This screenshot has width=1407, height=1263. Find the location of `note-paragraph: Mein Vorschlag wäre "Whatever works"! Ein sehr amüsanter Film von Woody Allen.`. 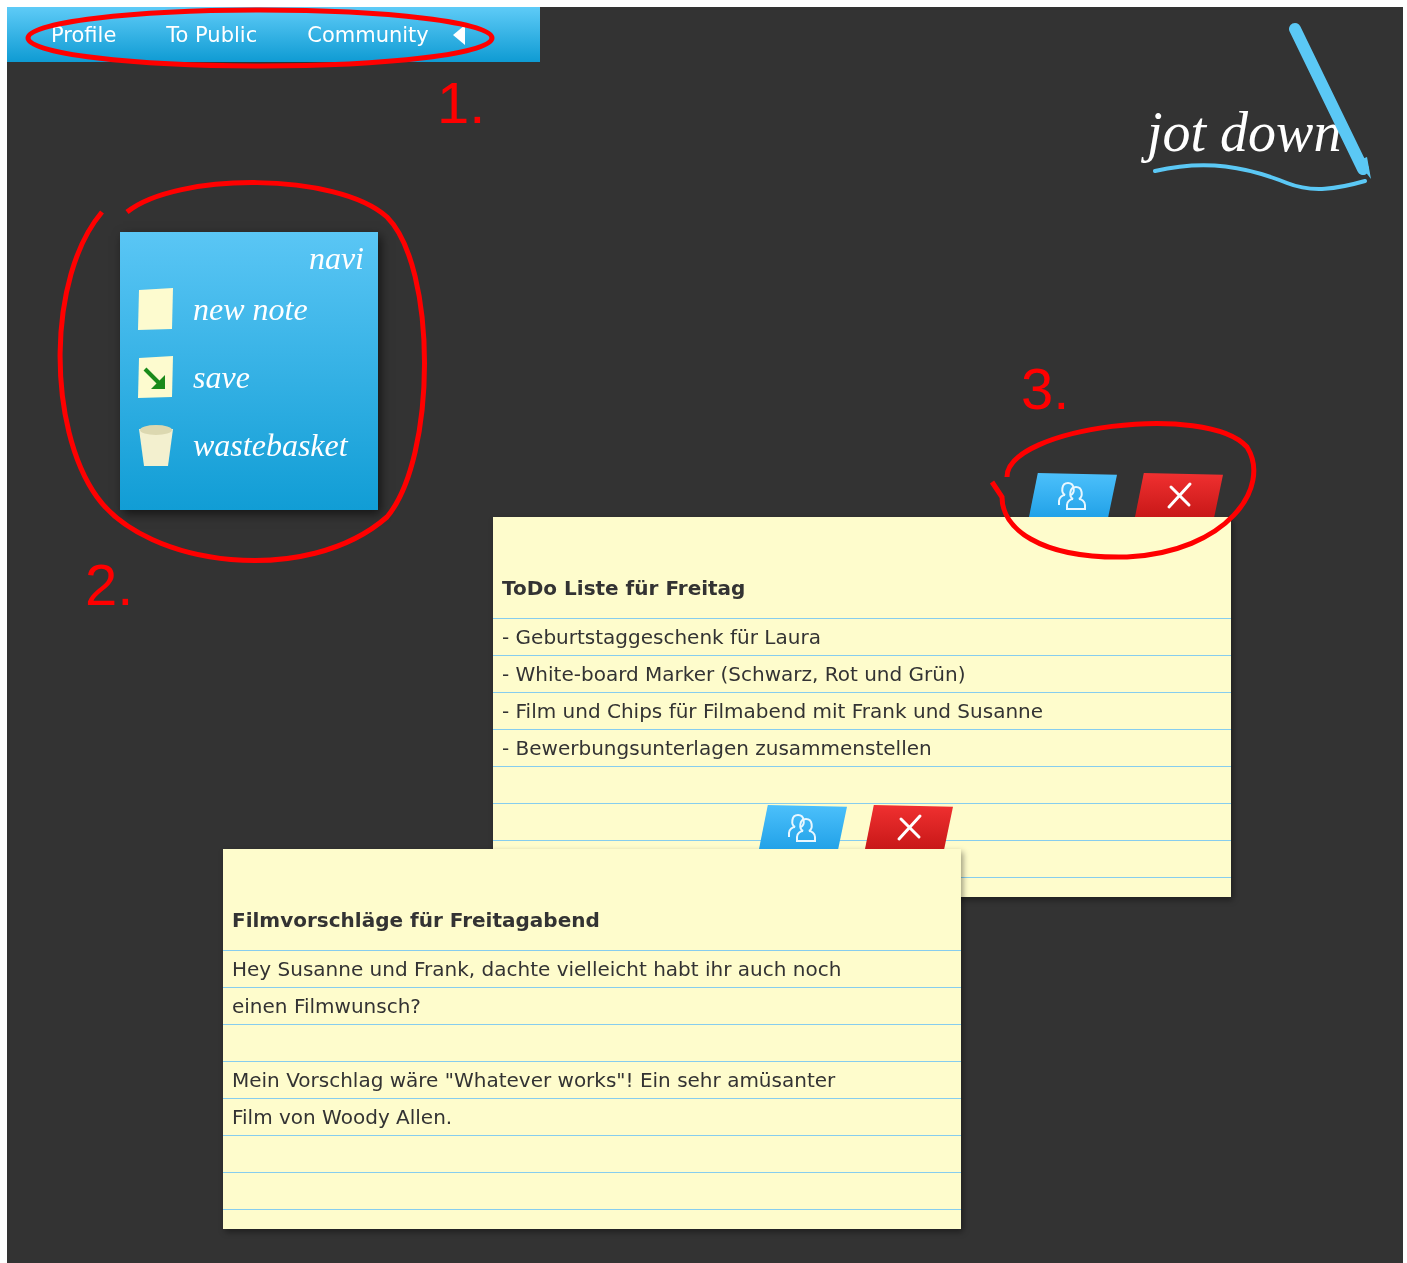

note-paragraph: Mein Vorschlag wäre "Whatever works"! Ein sehr amüsanter Film von Woody Allen. is located at coordinates (534, 1099).